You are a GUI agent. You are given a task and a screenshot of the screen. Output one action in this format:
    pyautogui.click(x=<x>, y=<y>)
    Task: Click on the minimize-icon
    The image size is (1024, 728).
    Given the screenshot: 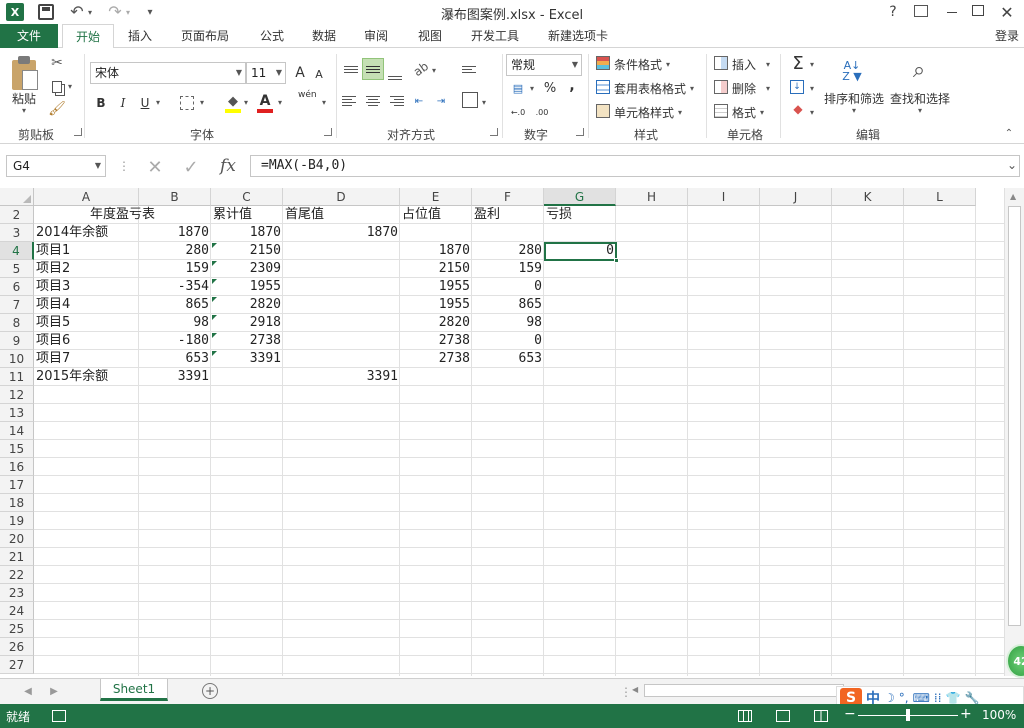 What is the action you would take?
    pyautogui.click(x=952, y=12)
    